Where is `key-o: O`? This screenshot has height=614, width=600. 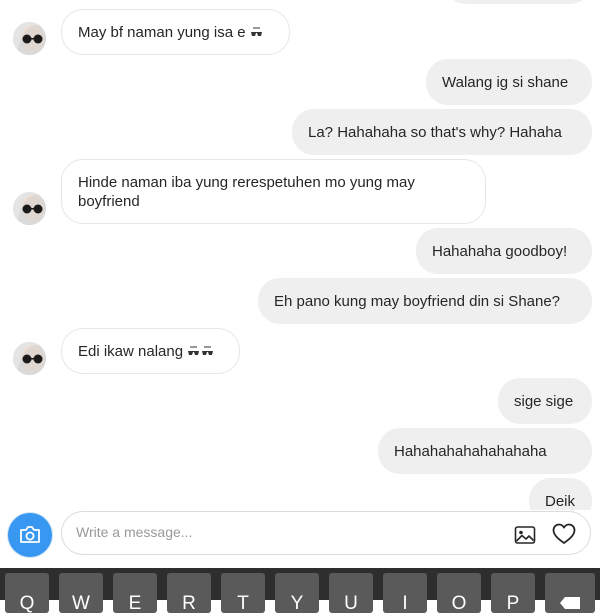
key-o: O is located at coordinates (459, 593).